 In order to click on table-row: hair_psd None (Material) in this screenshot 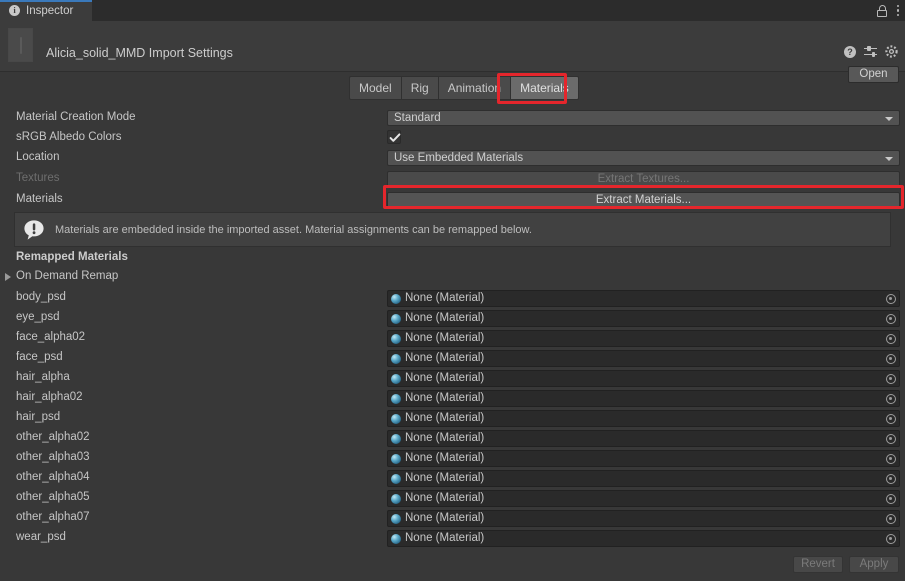, I will do `click(452, 418)`.